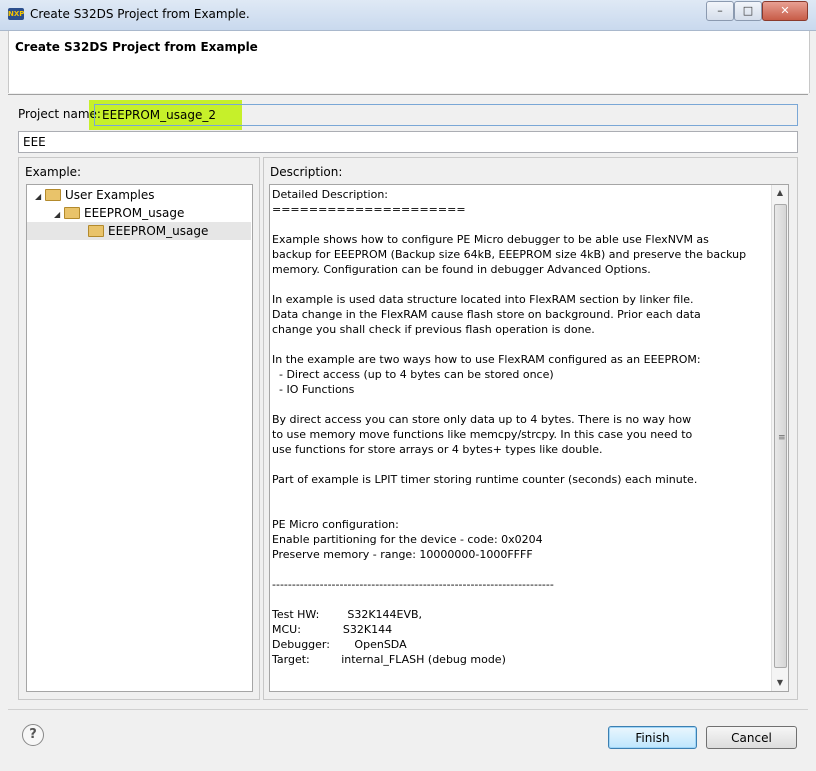 Image resolution: width=816 pixels, height=771 pixels. I want to click on wizard-header: Create S32DS Project from Example, so click(409, 62).